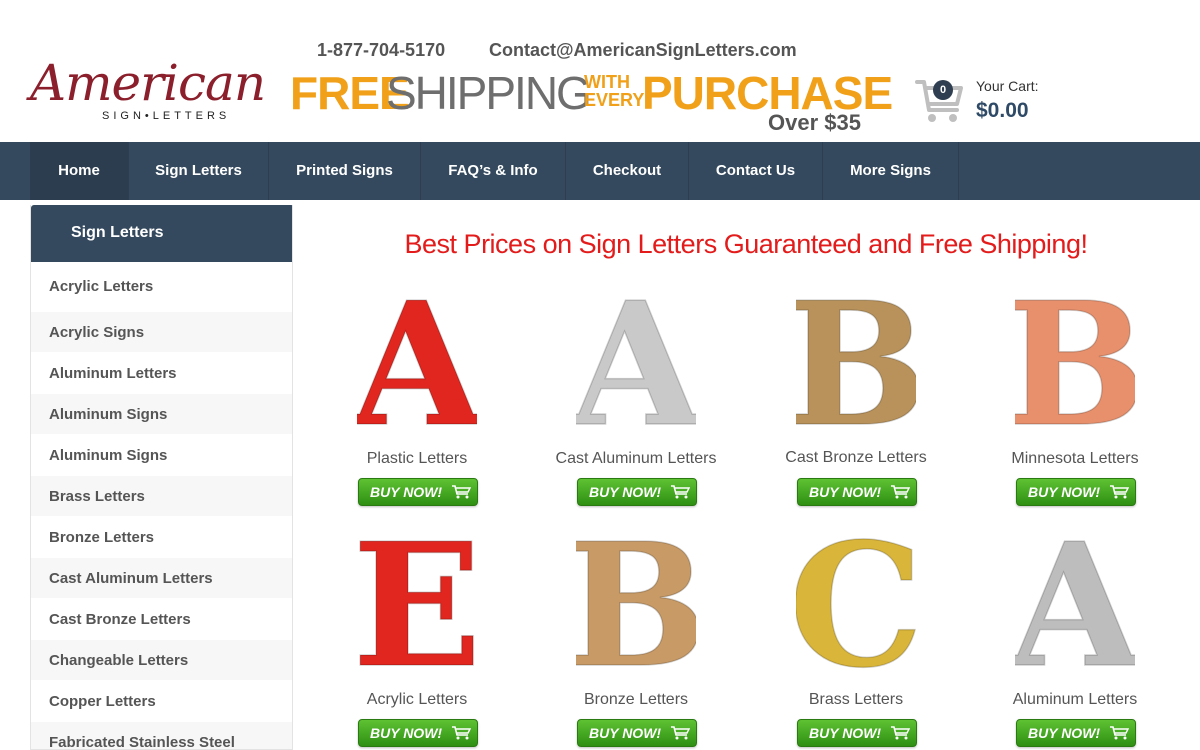  What do you see at coordinates (166, 116) in the screenshot?
I see `logo-subtitle: SIGN•LETTERS` at bounding box center [166, 116].